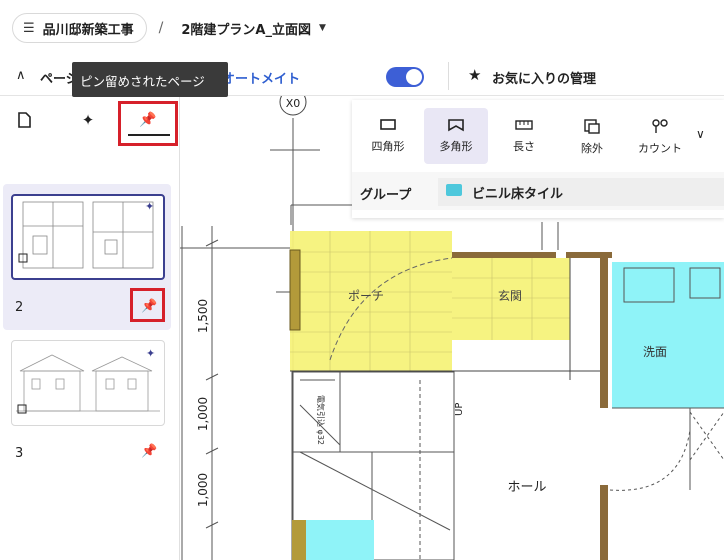 The image size is (724, 560). What do you see at coordinates (448, 76) in the screenshot?
I see `divider` at bounding box center [448, 76].